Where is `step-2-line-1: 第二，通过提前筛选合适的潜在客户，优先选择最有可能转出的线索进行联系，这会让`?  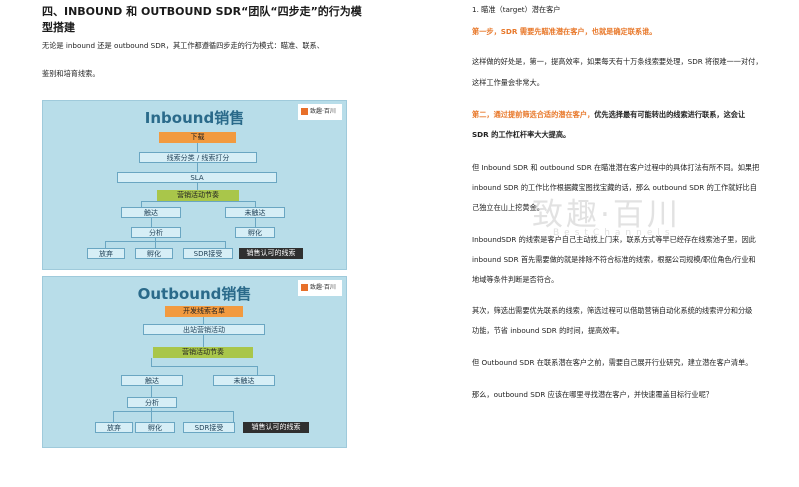 step-2-line-1: 第二，通过提前筛选合适的潜在客户，优先选择最有可能转出的线索进行联系，这会让 is located at coordinates (632, 115).